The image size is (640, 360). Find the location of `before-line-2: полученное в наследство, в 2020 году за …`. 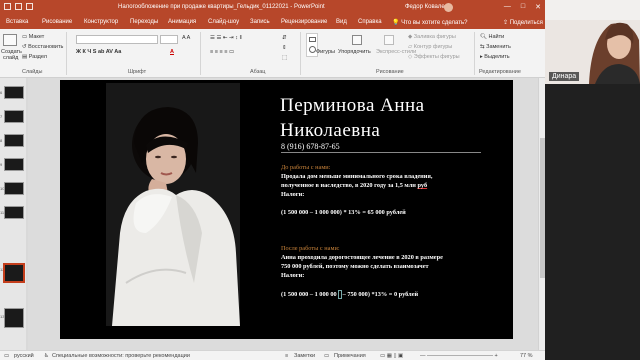

before-line-2: полученное в наследство, в 2020 году за … is located at coordinates (354, 186).